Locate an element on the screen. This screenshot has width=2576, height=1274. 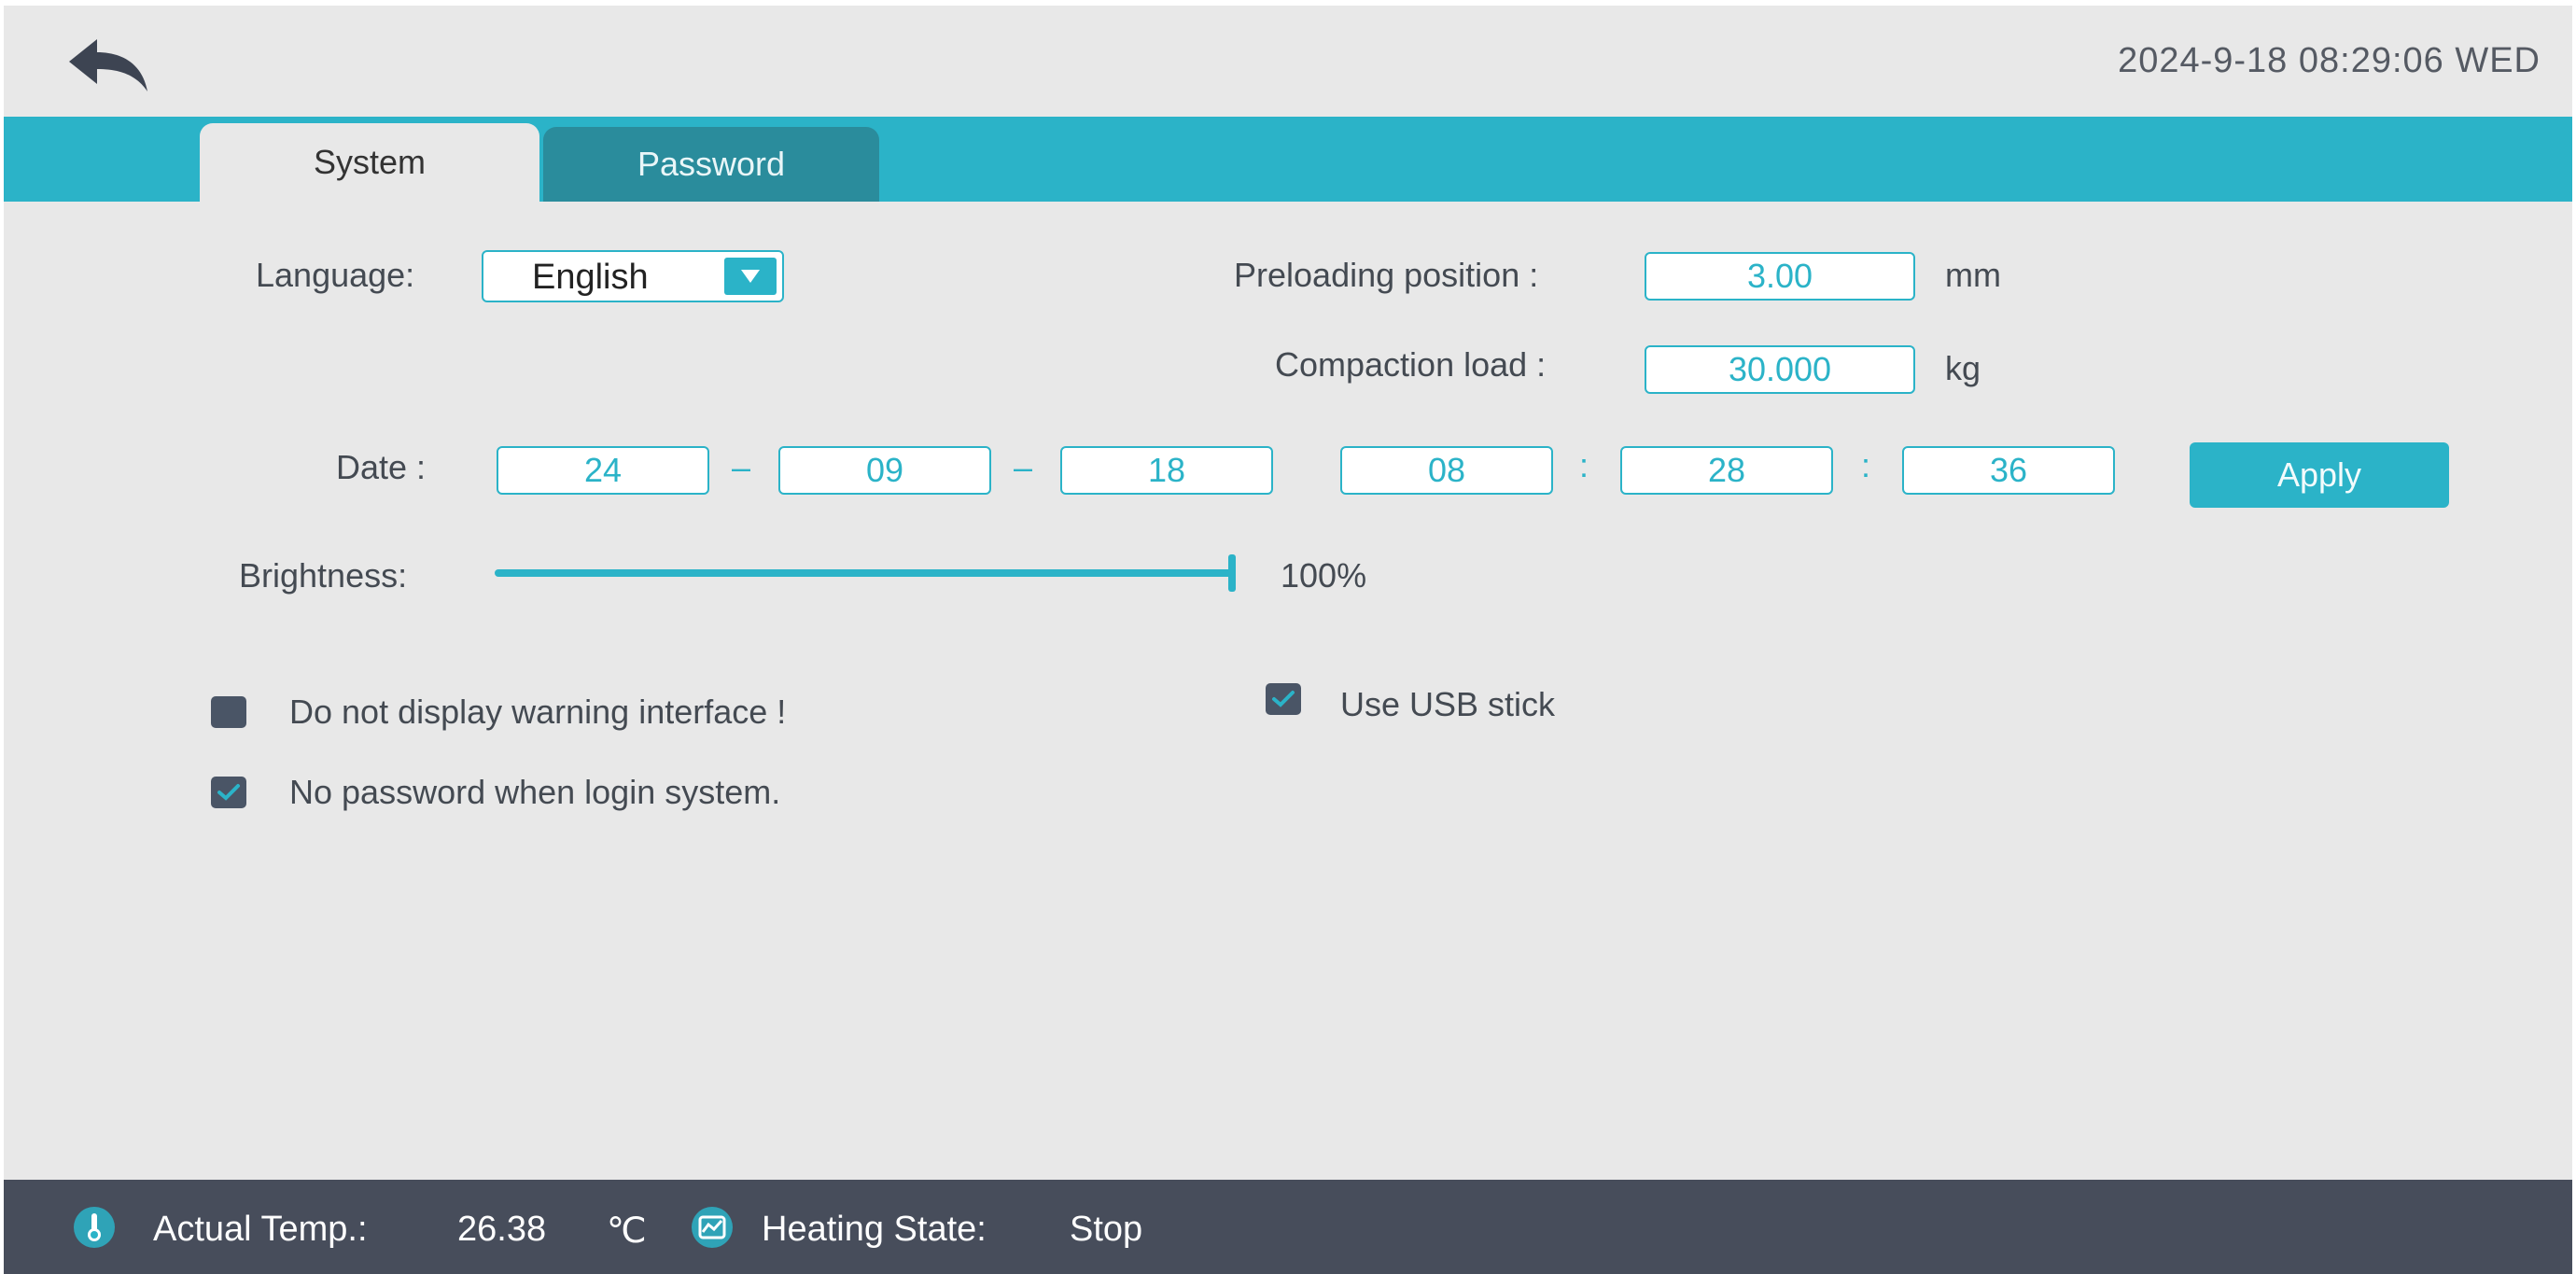
brightness-label: Brightness: is located at coordinates (323, 575).